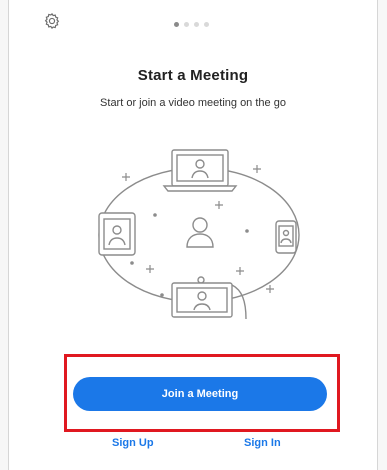 The image size is (387, 470). Describe the element at coordinates (262, 443) in the screenshot. I see `sign-in-link: Sign In` at that location.